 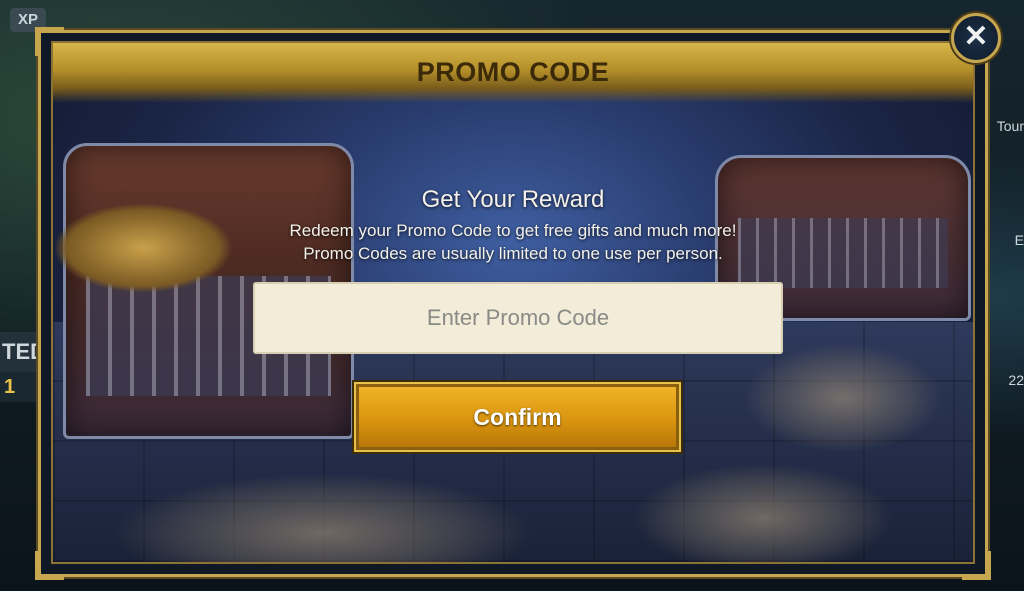 What do you see at coordinates (1019, 240) in the screenshot?
I see `background-right-label-2: E` at bounding box center [1019, 240].